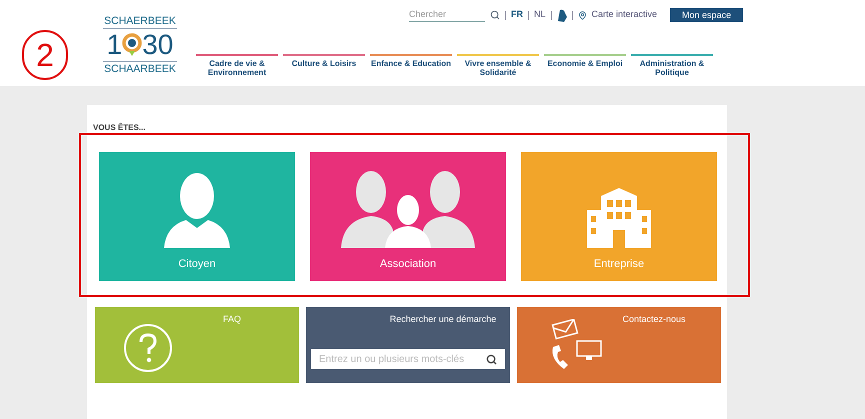  I want to click on building-icon, so click(619, 218).